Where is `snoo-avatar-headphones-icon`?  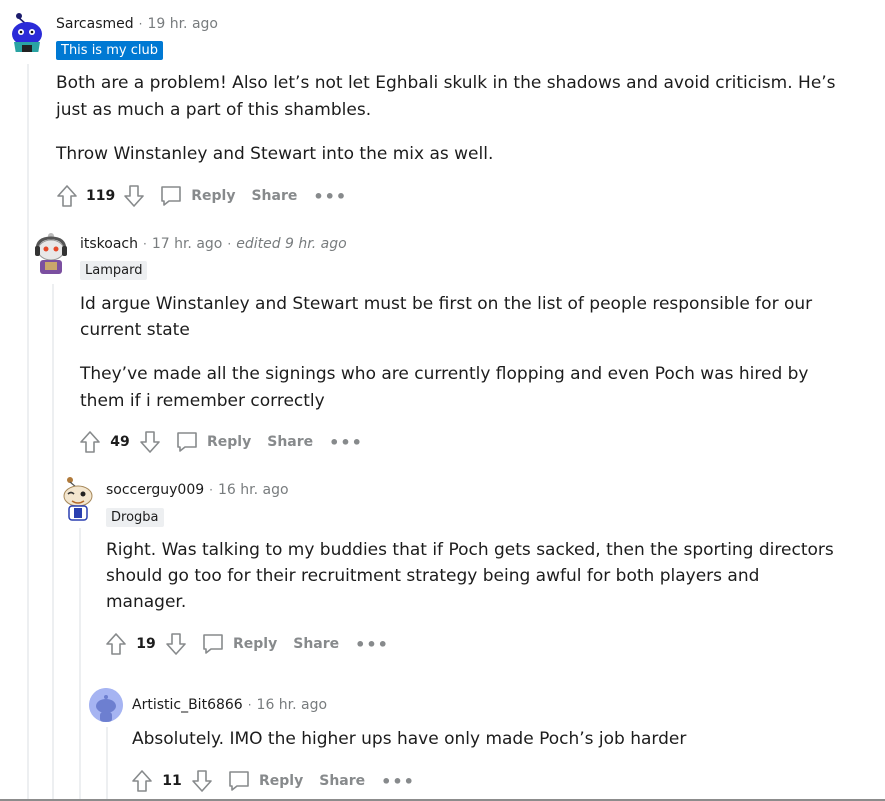 snoo-avatar-headphones-icon is located at coordinates (51, 253).